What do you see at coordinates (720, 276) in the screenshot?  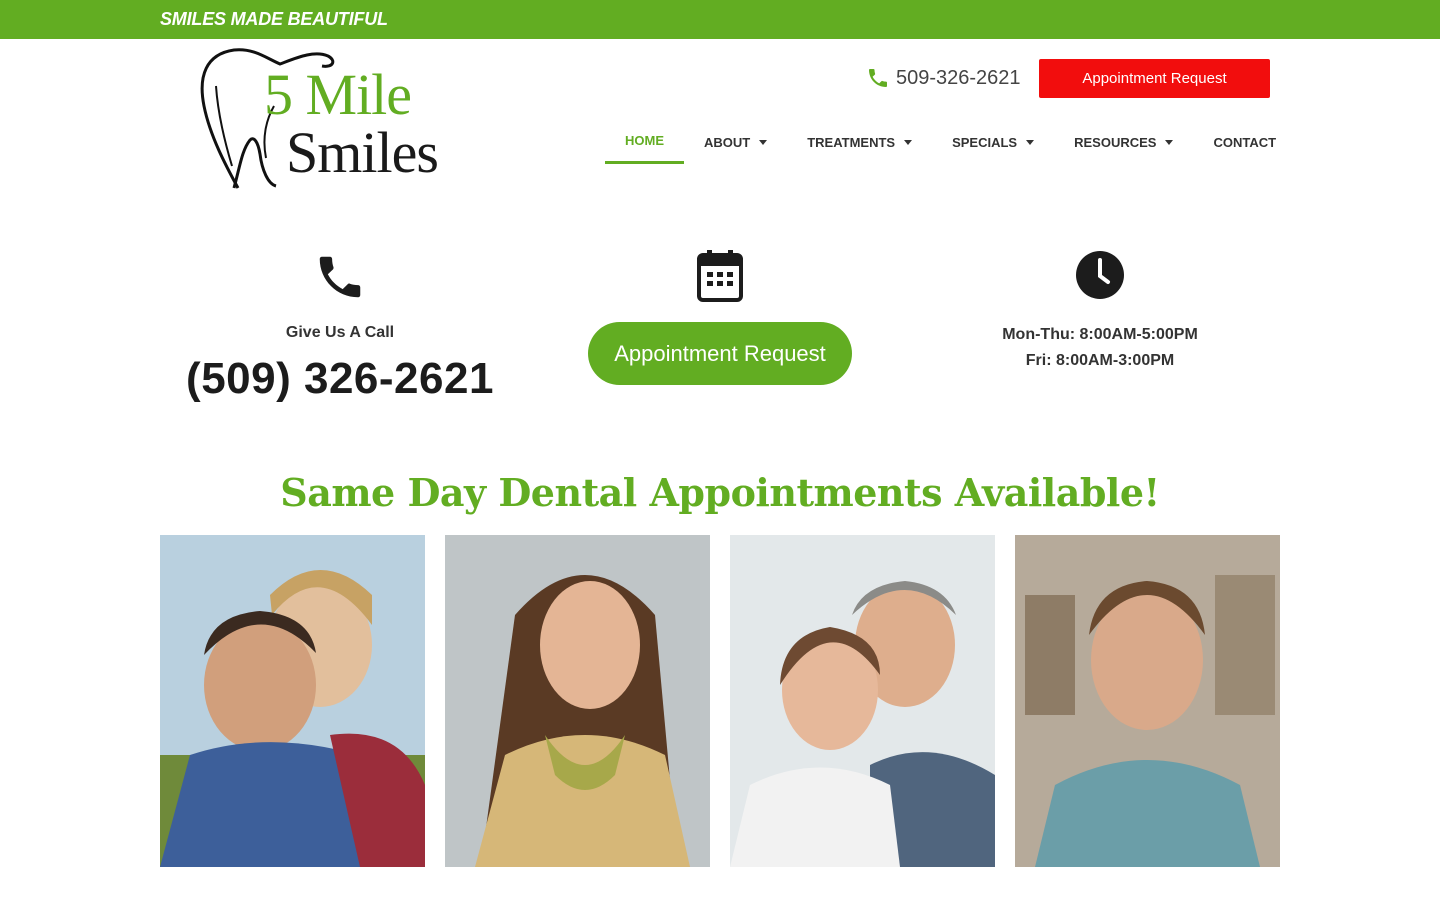 I see `calendar-icon` at bounding box center [720, 276].